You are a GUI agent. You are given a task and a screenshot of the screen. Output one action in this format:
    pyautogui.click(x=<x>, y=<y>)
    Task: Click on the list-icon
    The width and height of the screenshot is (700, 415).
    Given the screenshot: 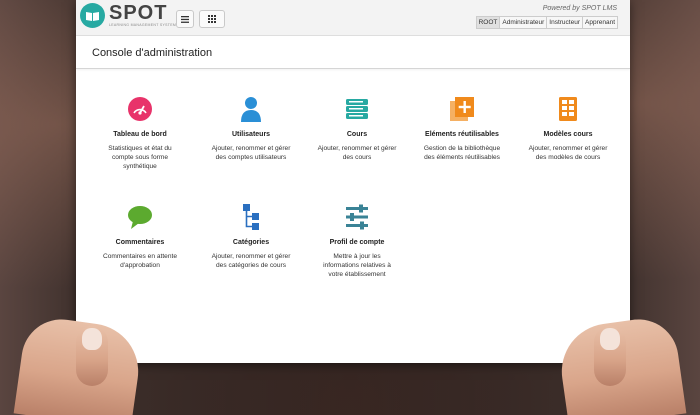 What is the action you would take?
    pyautogui.click(x=185, y=19)
    